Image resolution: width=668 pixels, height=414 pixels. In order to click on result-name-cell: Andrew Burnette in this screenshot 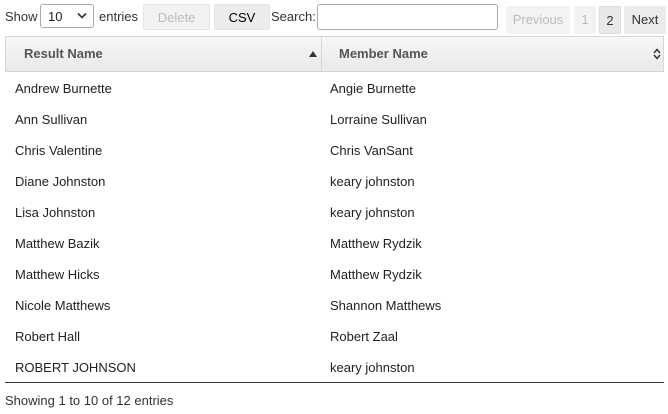, I will do `click(63, 88)`.